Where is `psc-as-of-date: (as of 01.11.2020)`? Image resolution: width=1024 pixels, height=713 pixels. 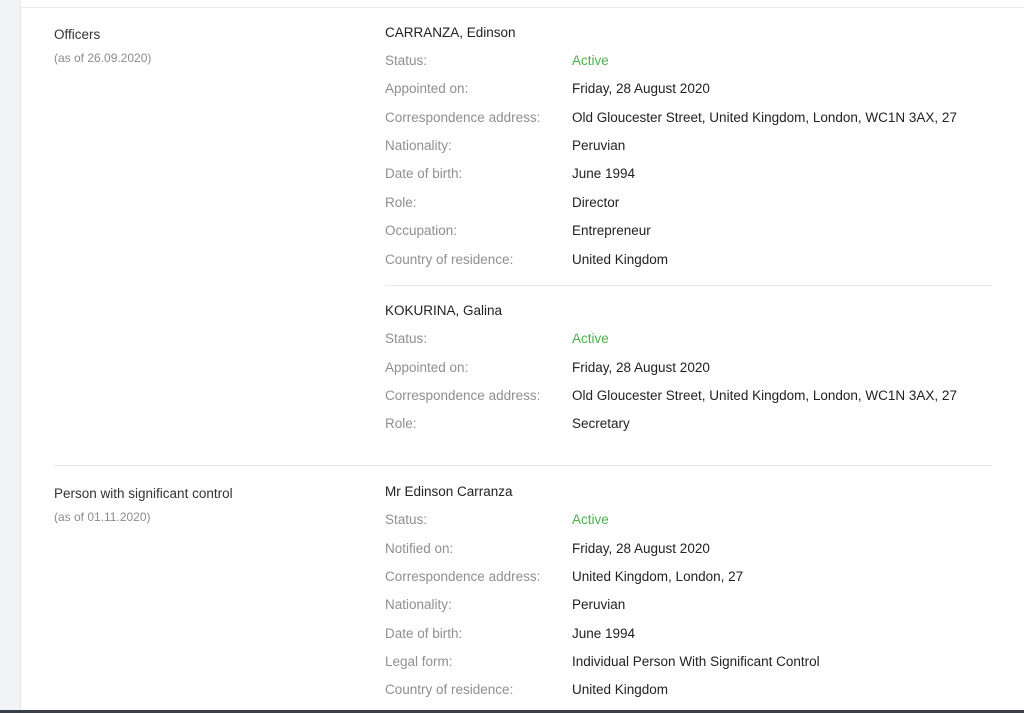 psc-as-of-date: (as of 01.11.2020) is located at coordinates (102, 517).